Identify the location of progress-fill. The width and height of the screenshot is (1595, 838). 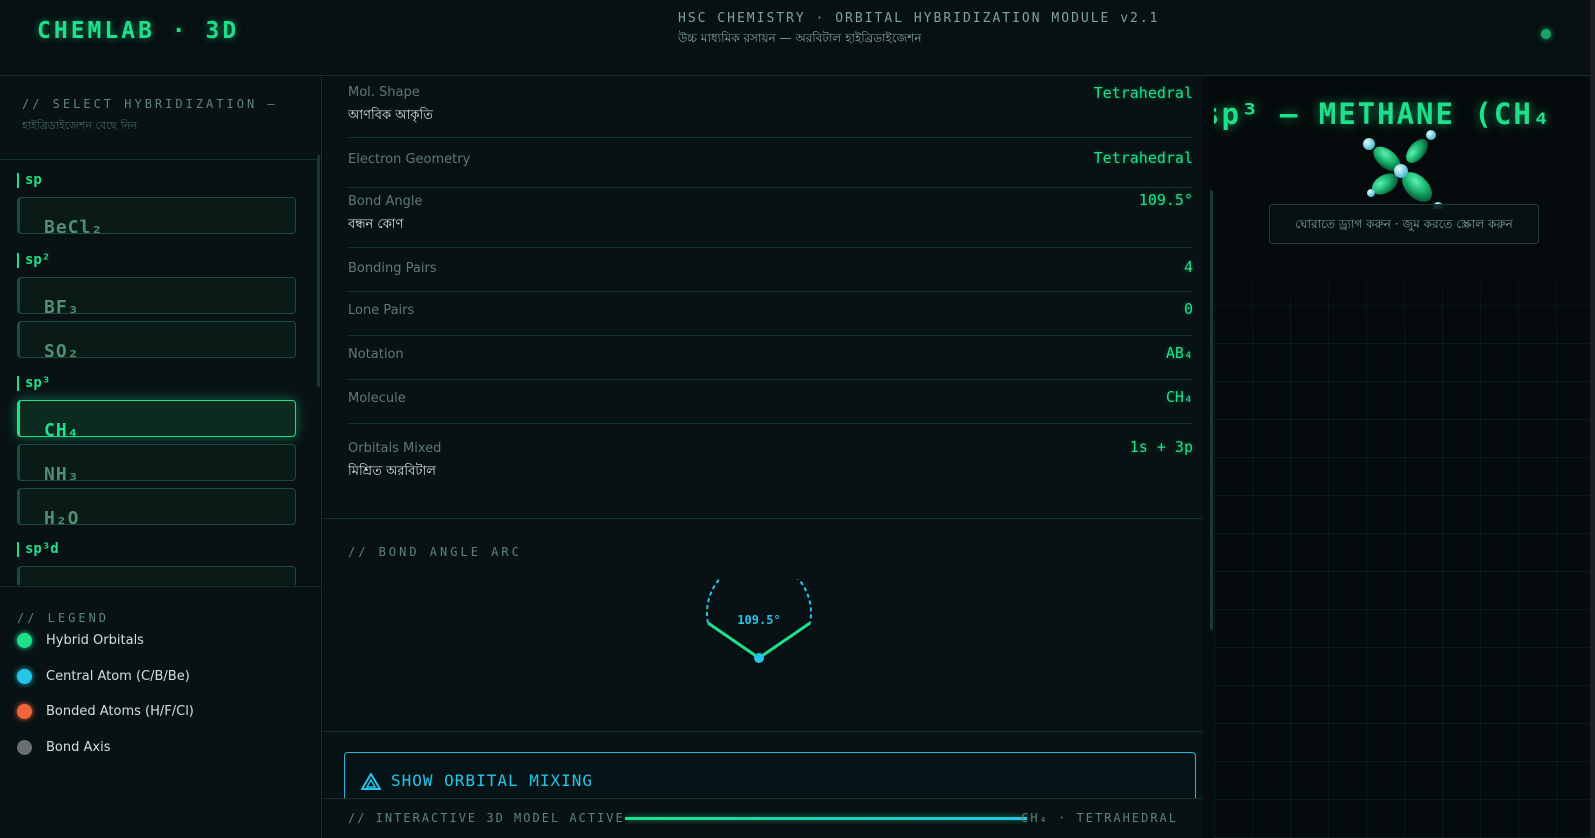
(826, 818).